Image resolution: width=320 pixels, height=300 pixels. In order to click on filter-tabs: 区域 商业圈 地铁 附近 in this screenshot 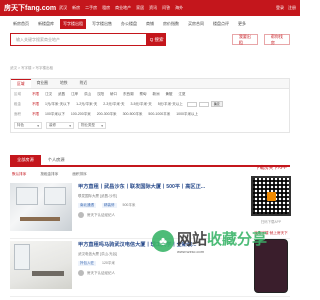, I will do `click(150, 84)`.